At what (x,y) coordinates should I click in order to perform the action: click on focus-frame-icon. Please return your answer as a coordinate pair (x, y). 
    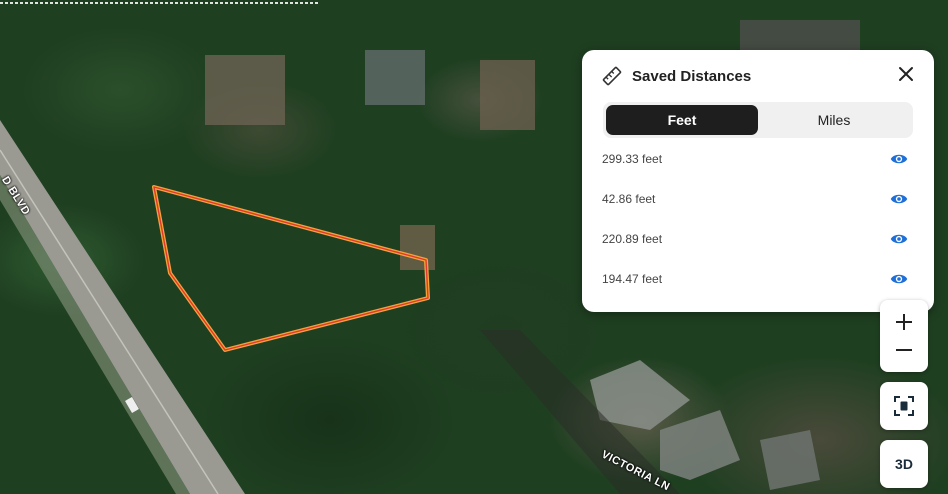
    Looking at the image, I should click on (904, 406).